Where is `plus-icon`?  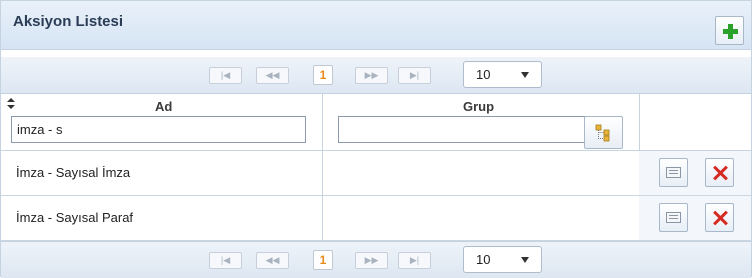
plus-icon is located at coordinates (730, 31).